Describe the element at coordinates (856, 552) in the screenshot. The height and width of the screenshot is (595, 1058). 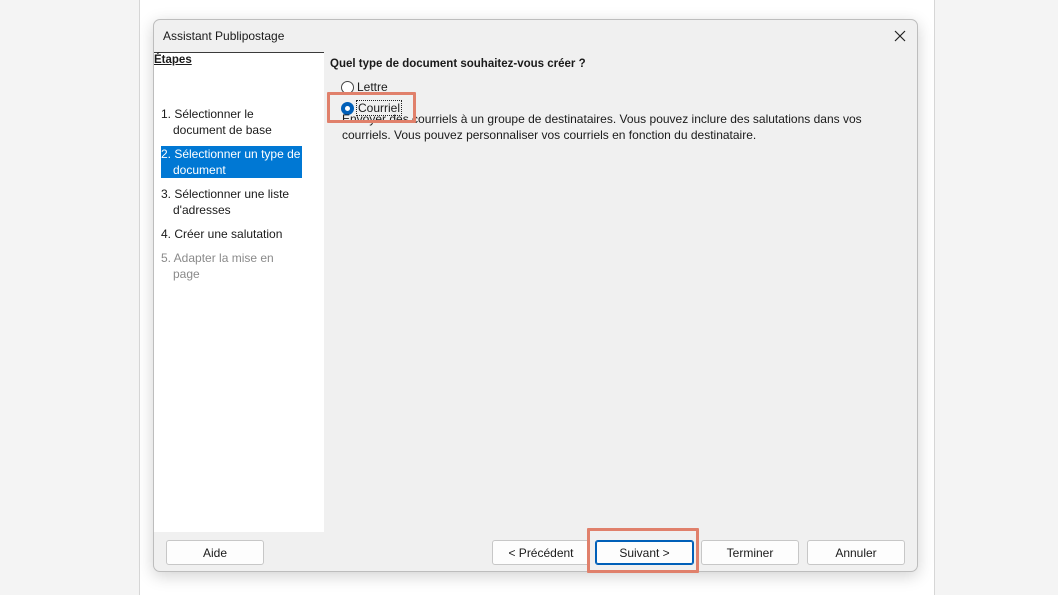
I see `cancel-button: Annuler` at that location.